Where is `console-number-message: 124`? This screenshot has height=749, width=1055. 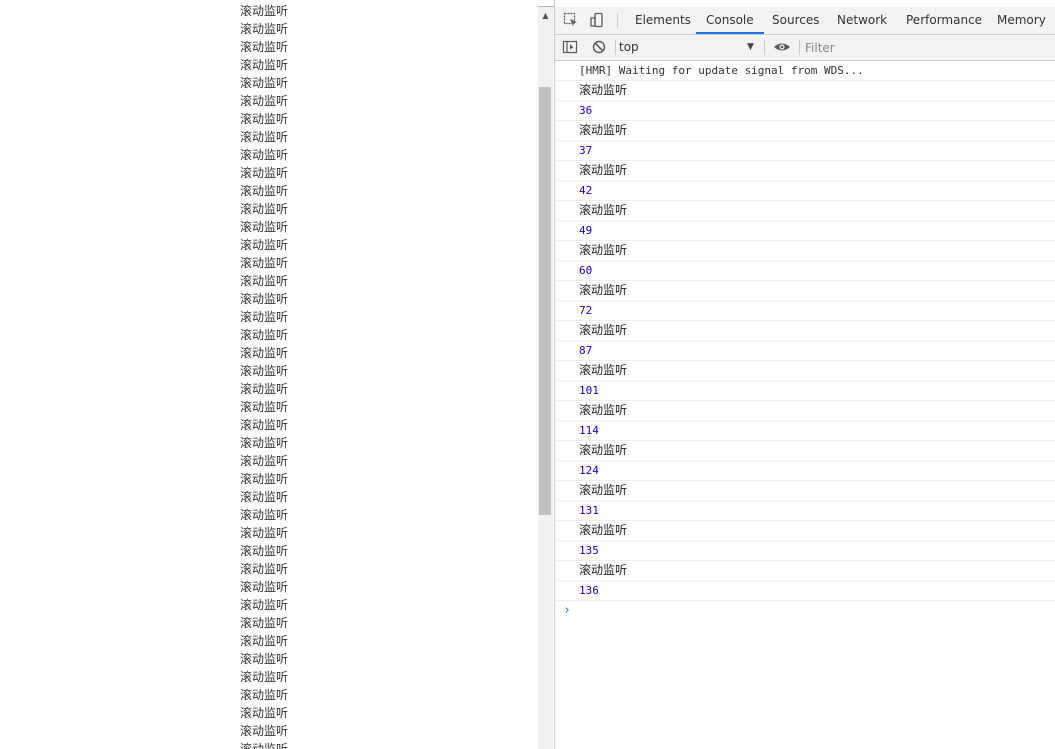 console-number-message: 124 is located at coordinates (805, 471).